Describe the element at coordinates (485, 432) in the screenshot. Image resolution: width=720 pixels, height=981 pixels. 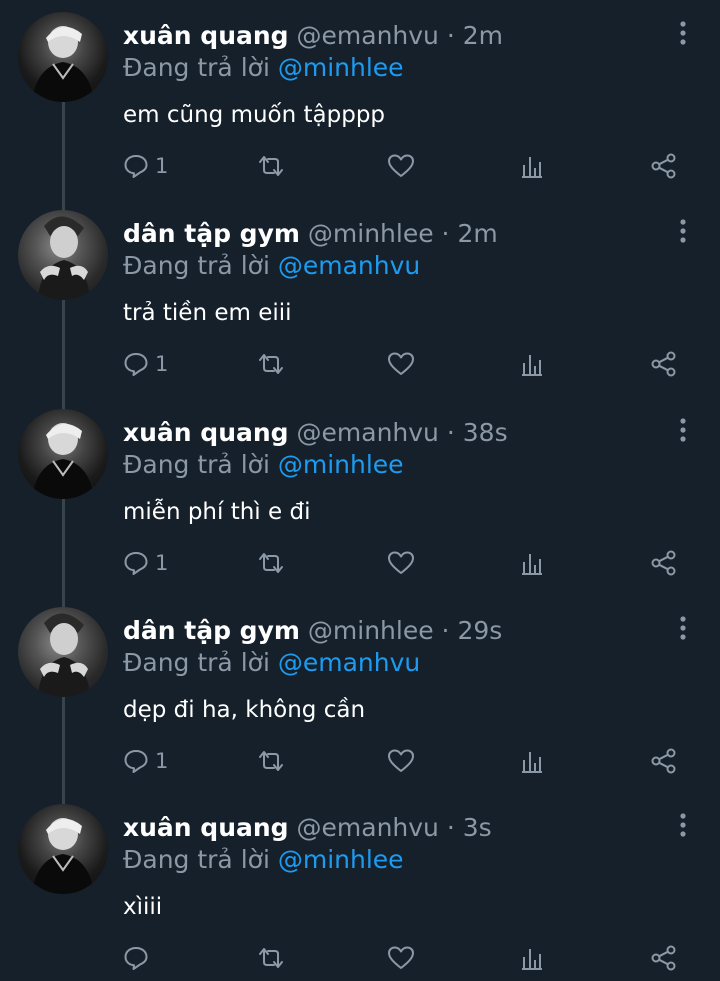
I see `timestamp: 38s` at that location.